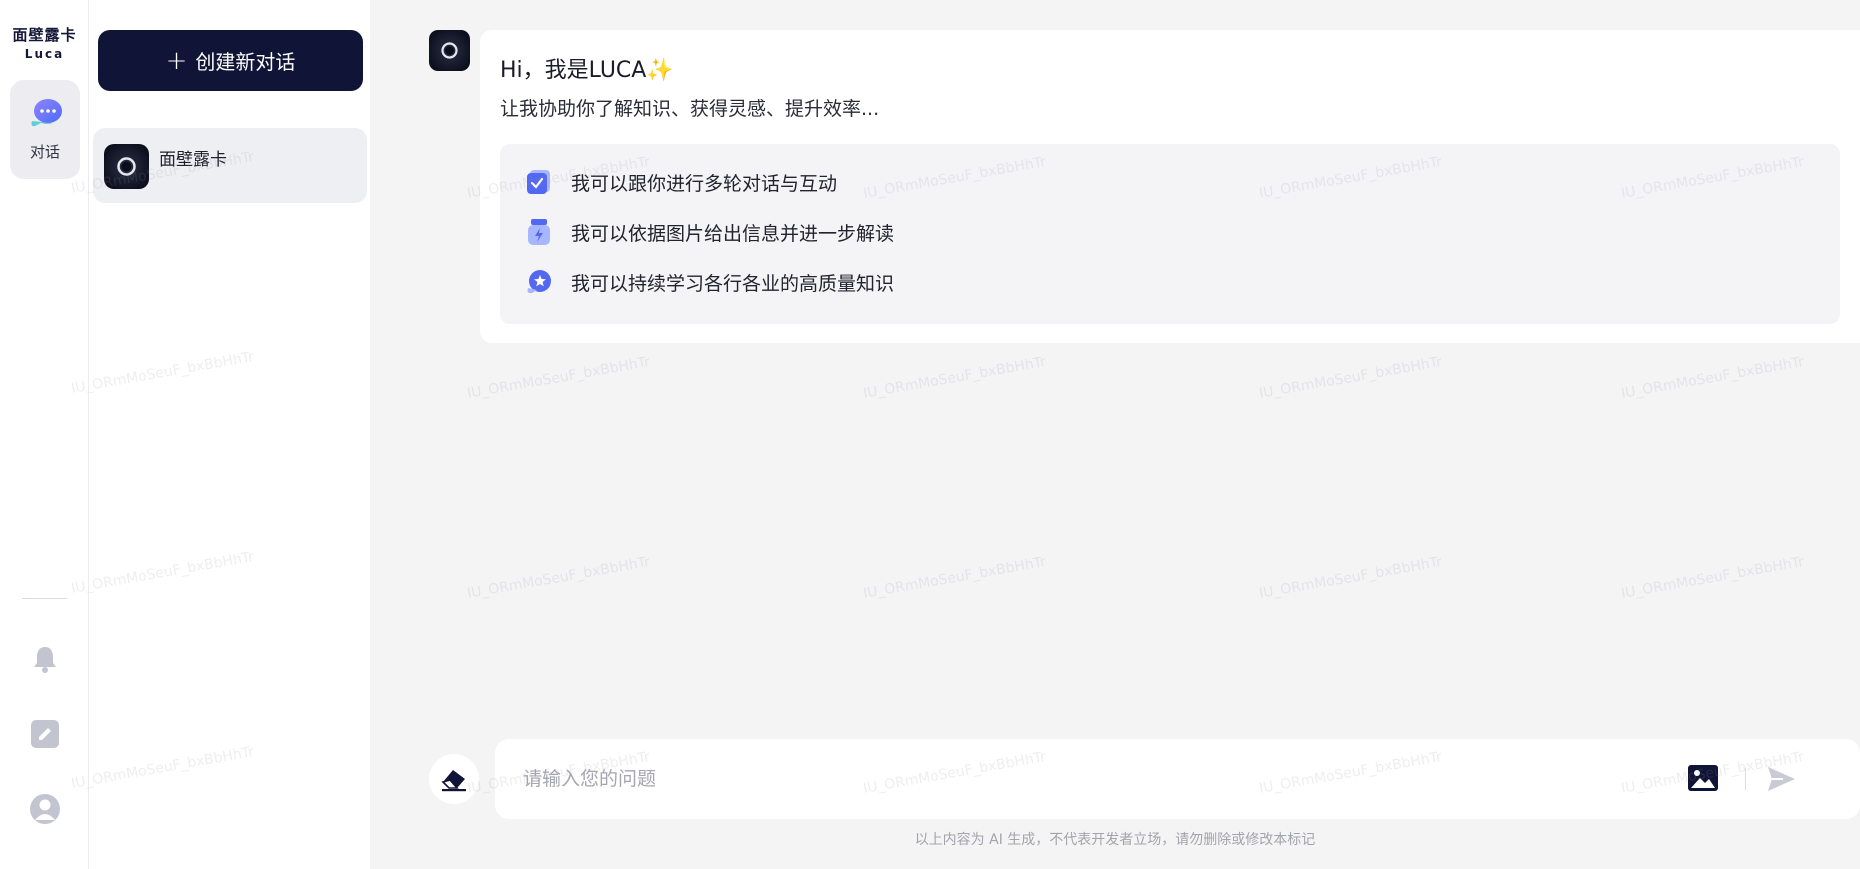  I want to click on feature-item: 我可以依据图片给出信息并进一步解读, so click(709, 232).